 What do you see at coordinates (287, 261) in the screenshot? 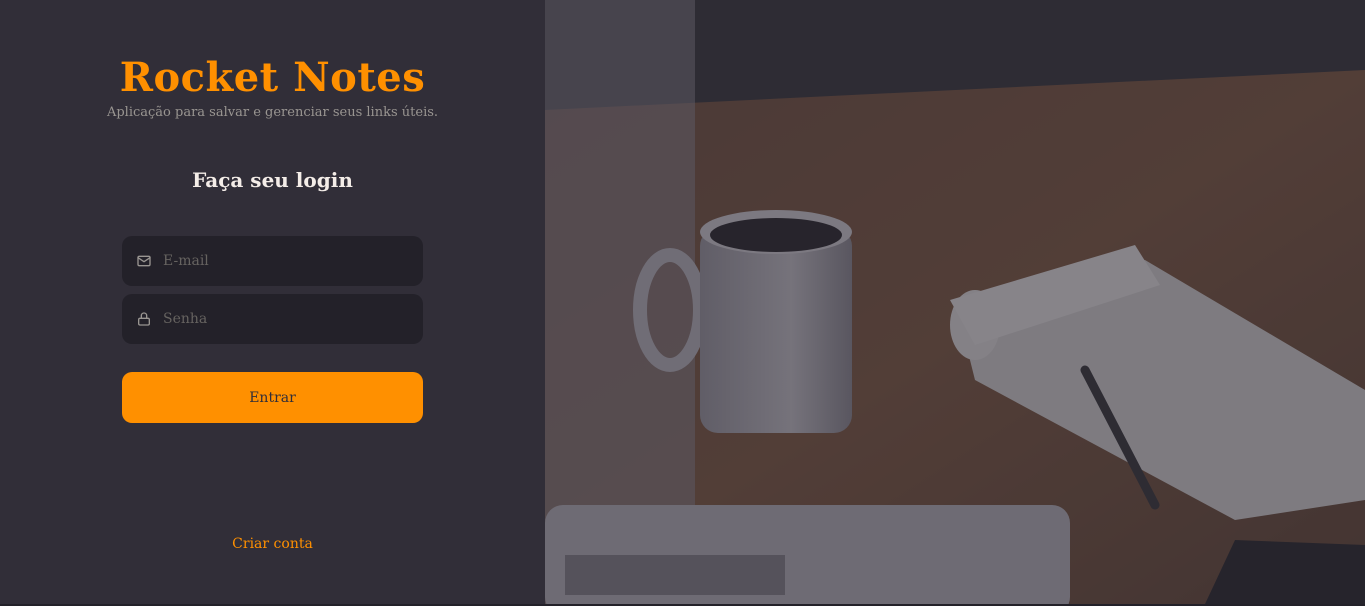
I see `email-input` at bounding box center [287, 261].